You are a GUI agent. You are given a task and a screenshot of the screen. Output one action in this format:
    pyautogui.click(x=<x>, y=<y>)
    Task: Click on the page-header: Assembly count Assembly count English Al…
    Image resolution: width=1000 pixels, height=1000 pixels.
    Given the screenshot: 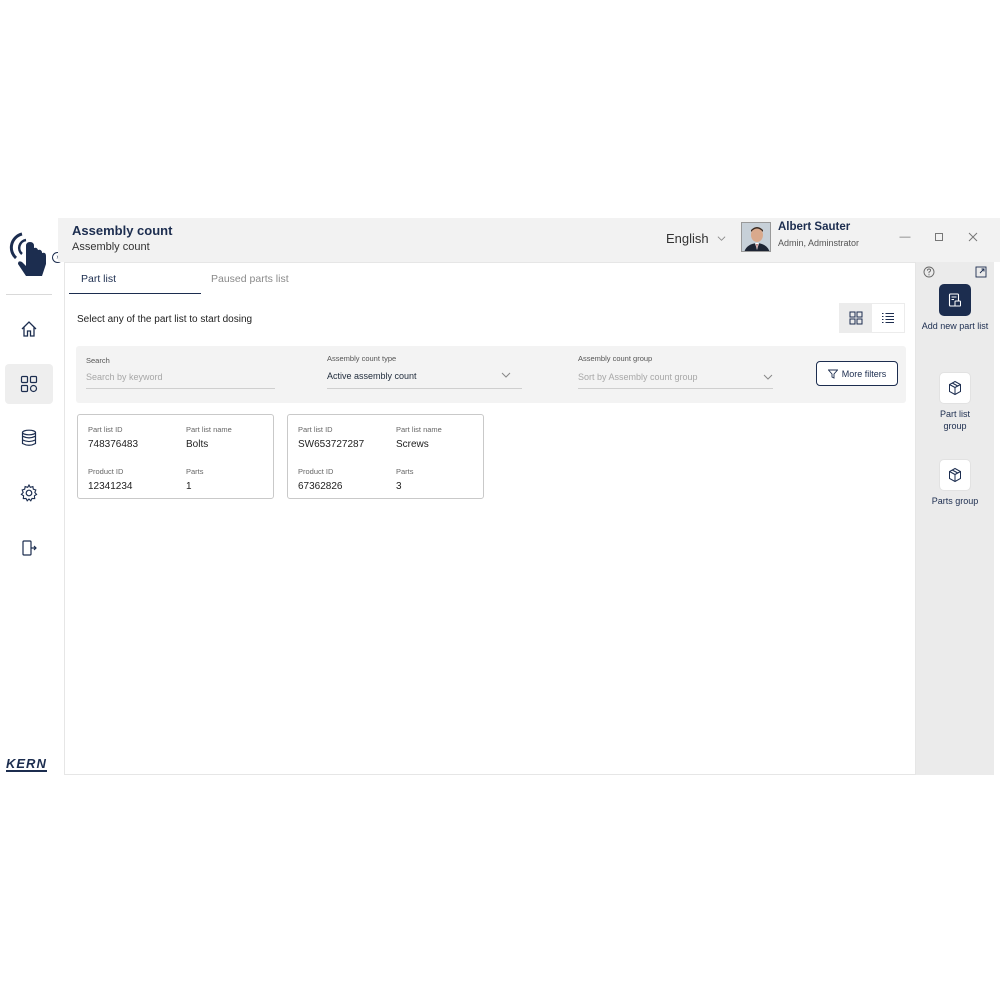 What is the action you would take?
    pyautogui.click(x=529, y=240)
    